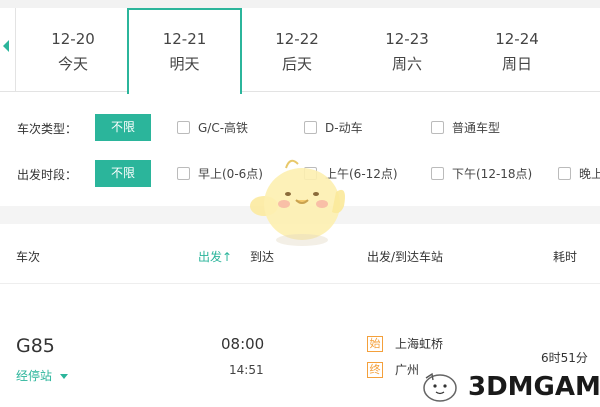  What do you see at coordinates (28, 257) in the screenshot?
I see `col-train: 车次` at bounding box center [28, 257].